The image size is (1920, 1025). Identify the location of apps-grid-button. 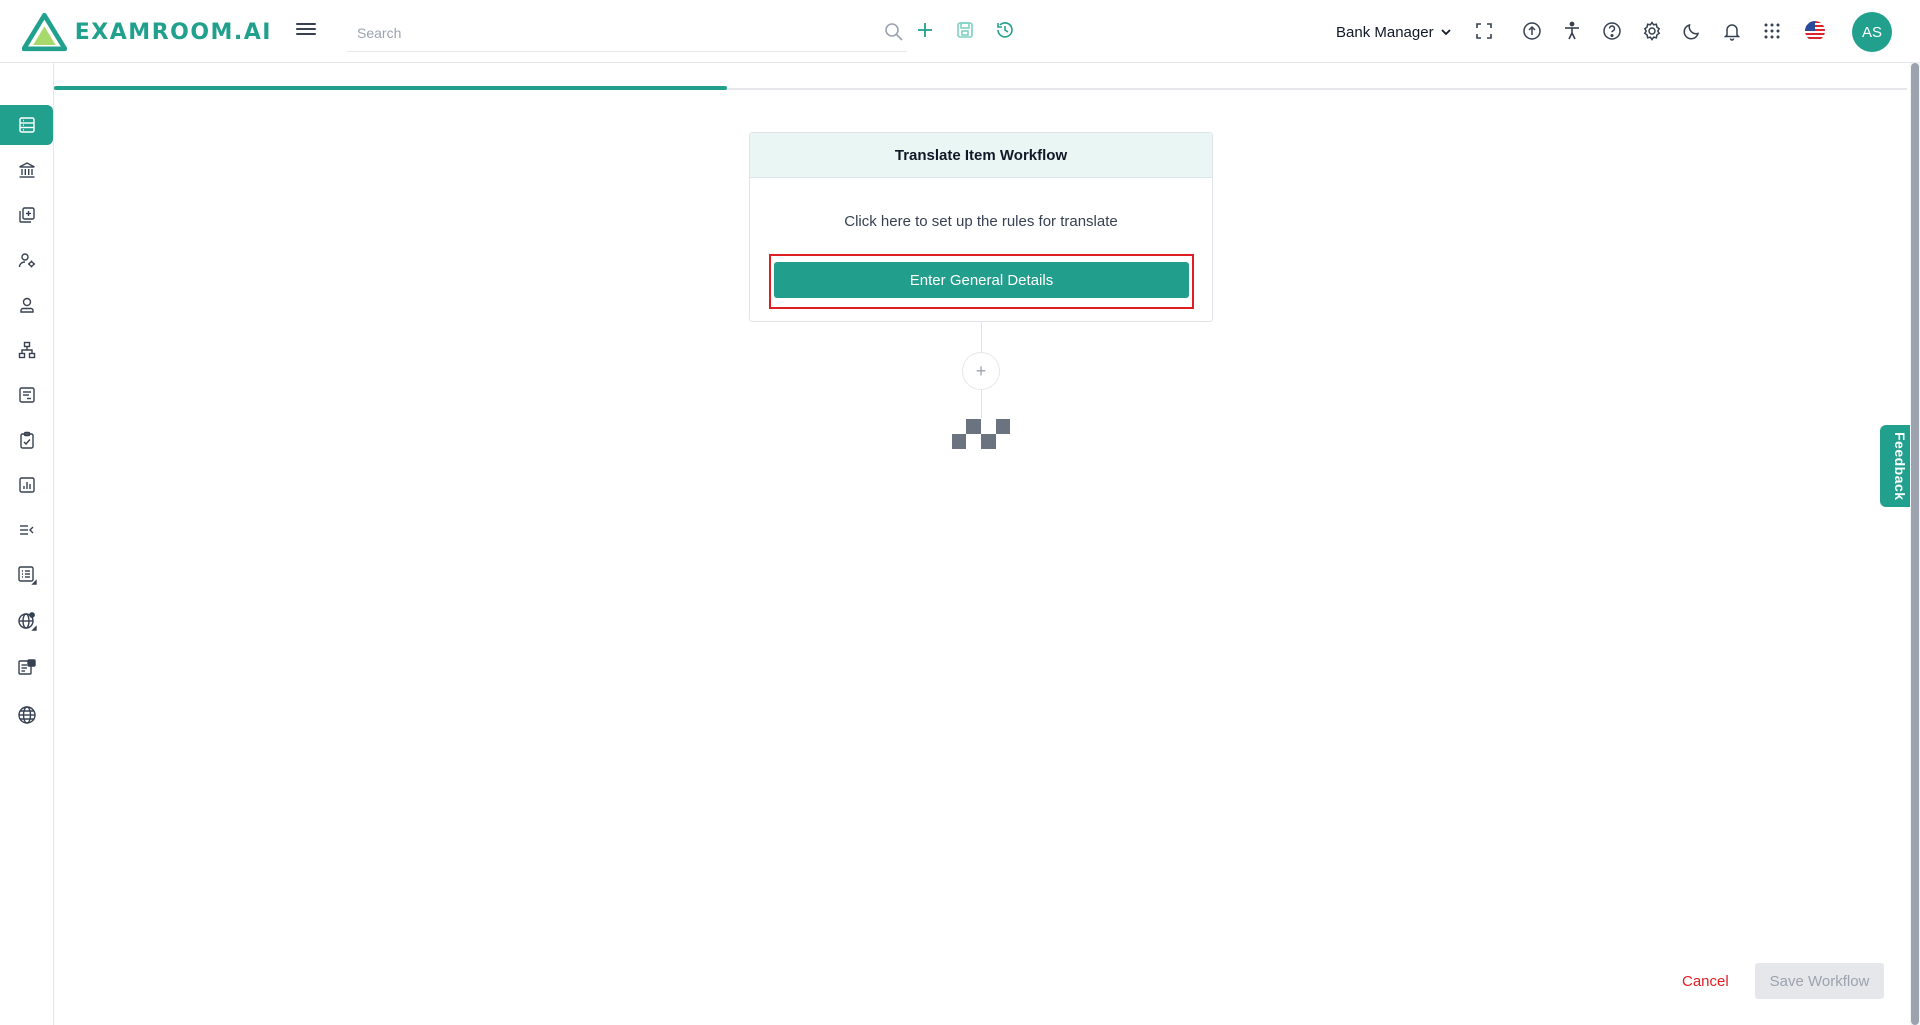
(1772, 31).